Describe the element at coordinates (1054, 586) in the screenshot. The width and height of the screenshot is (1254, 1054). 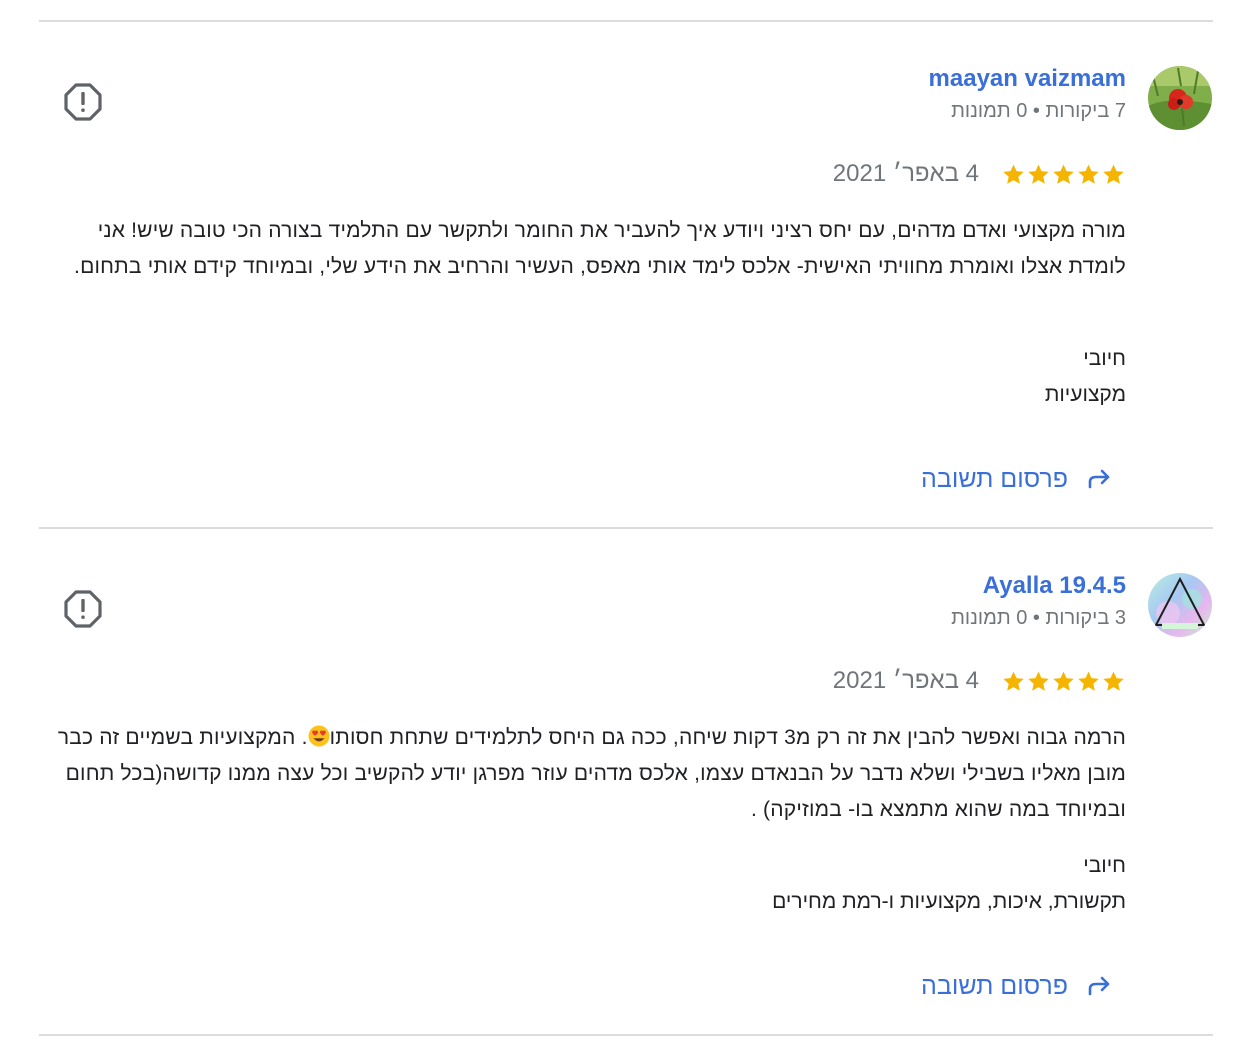
I see `author-name-link: Ayalla 19.4.5` at that location.